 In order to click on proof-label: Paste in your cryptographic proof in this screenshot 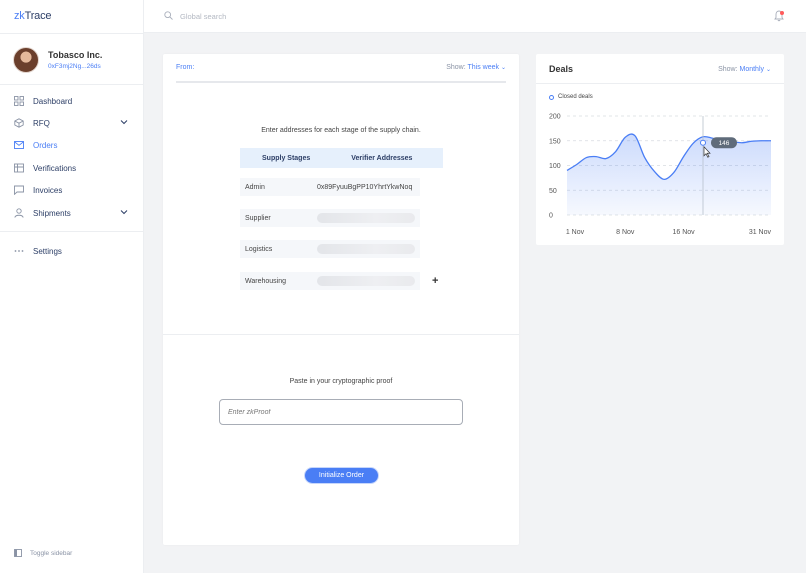, I will do `click(341, 381)`.